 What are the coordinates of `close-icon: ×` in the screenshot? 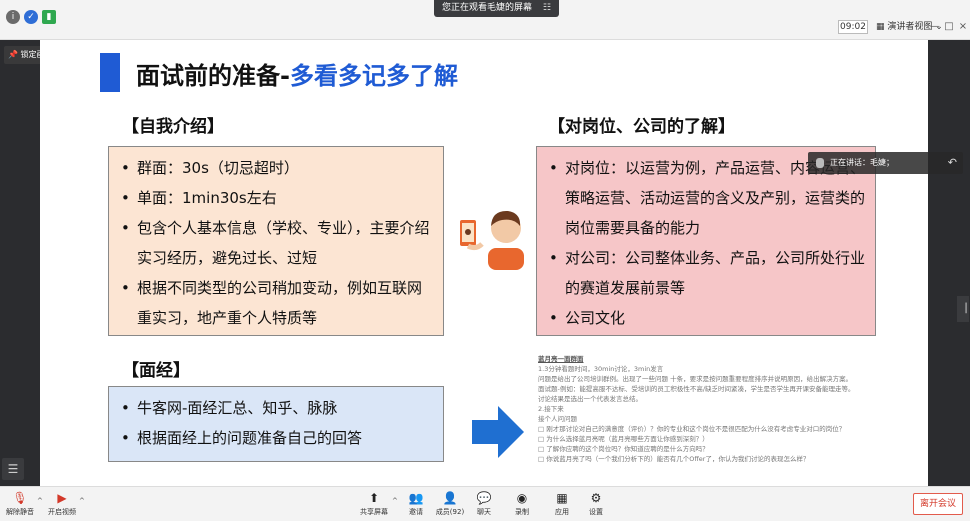 It's located at (963, 27).